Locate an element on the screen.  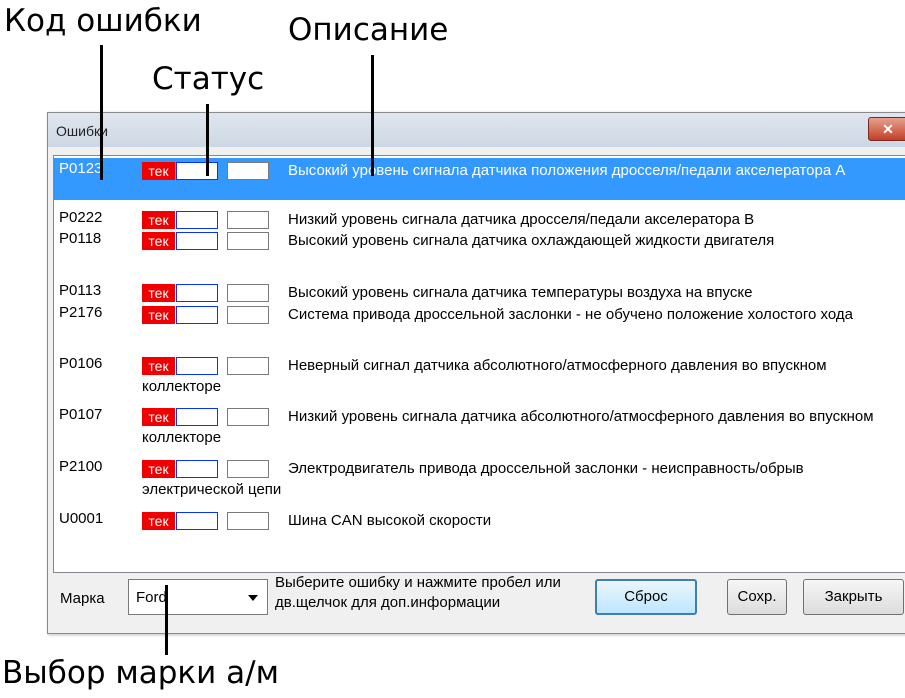
annotation-line-description is located at coordinates (372, 115).